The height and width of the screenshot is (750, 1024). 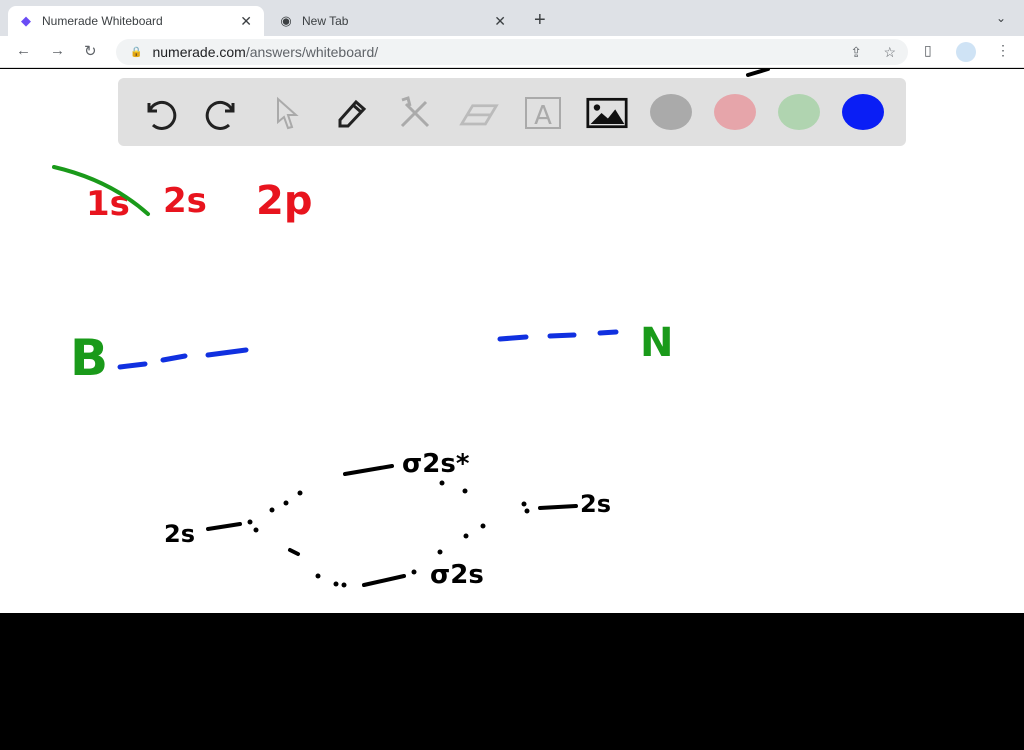 I want to click on svg-text: A, so click(x=543, y=116).